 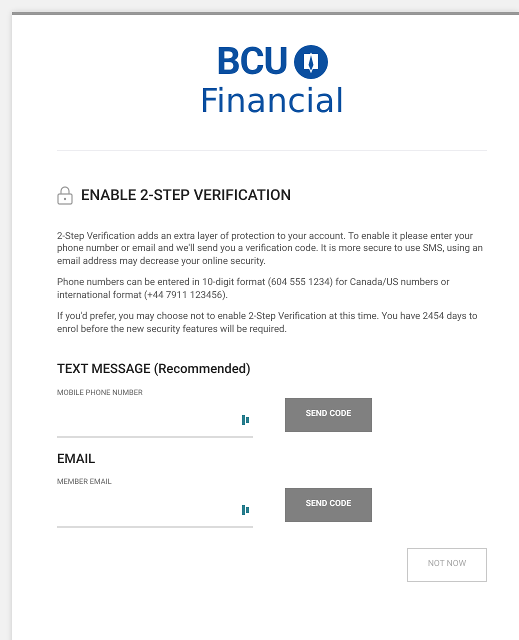 I want to click on description-text: Phone numbers can be entered in 10-digit format (604 555 1234) for Canada/US numbers or international format (+44 7911 123456)., so click(x=253, y=289).